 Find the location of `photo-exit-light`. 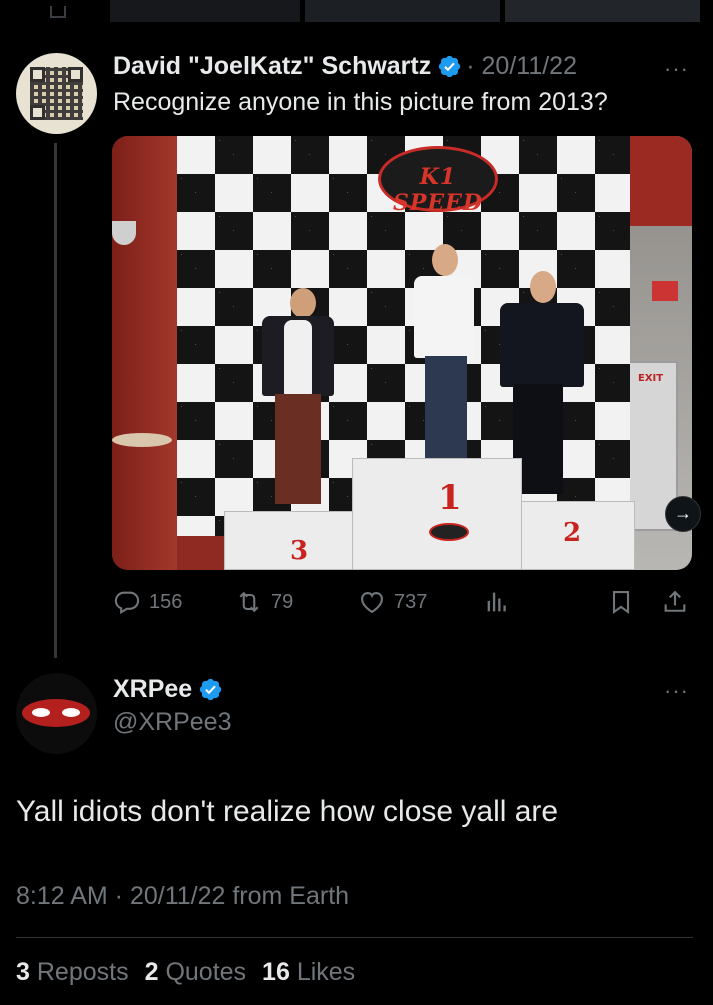

photo-exit-light is located at coordinates (665, 291).